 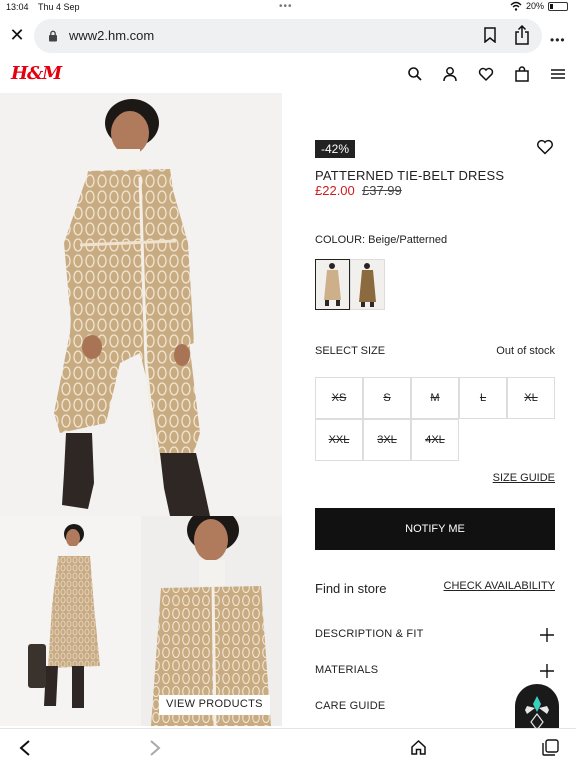 I want to click on swatch-dress-alt-thumbnail, so click(x=367, y=285).